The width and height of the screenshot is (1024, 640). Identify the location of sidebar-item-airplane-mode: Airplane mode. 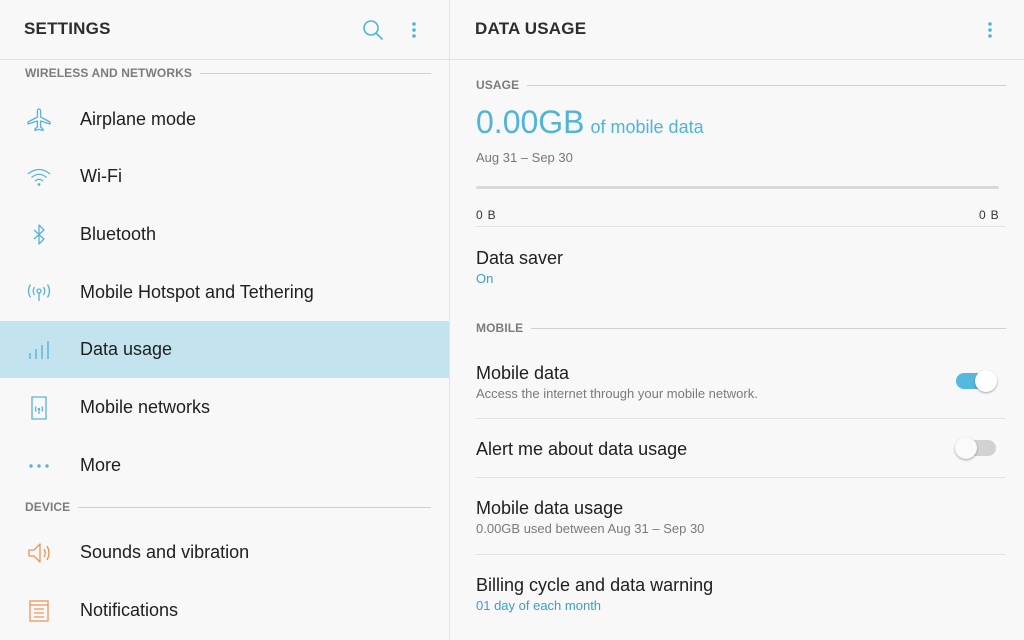
(224, 119).